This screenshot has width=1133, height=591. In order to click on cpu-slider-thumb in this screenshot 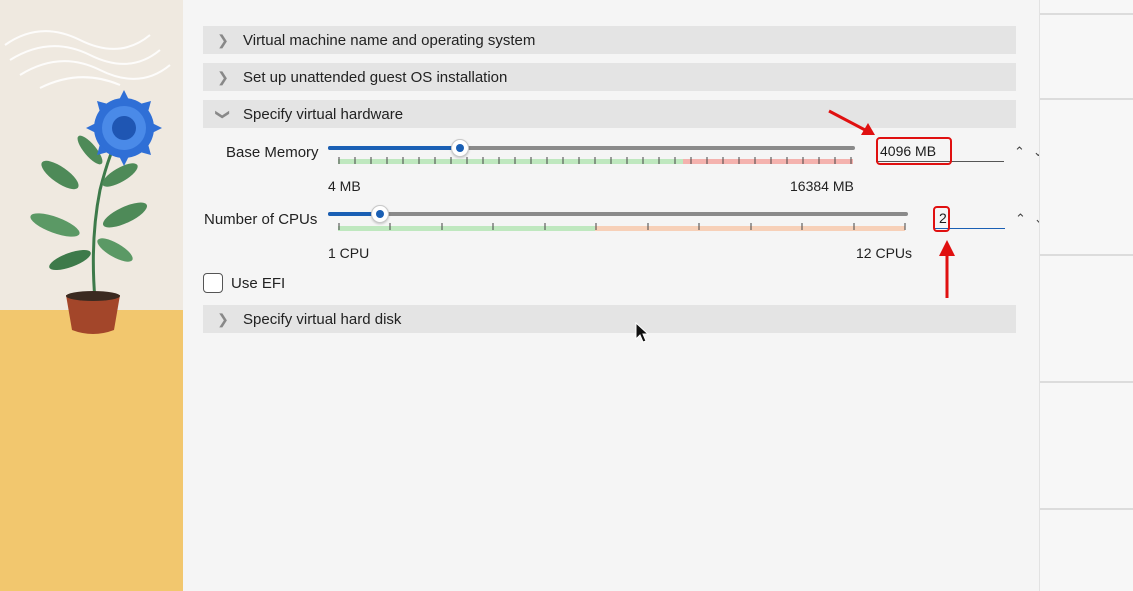, I will do `click(380, 214)`.